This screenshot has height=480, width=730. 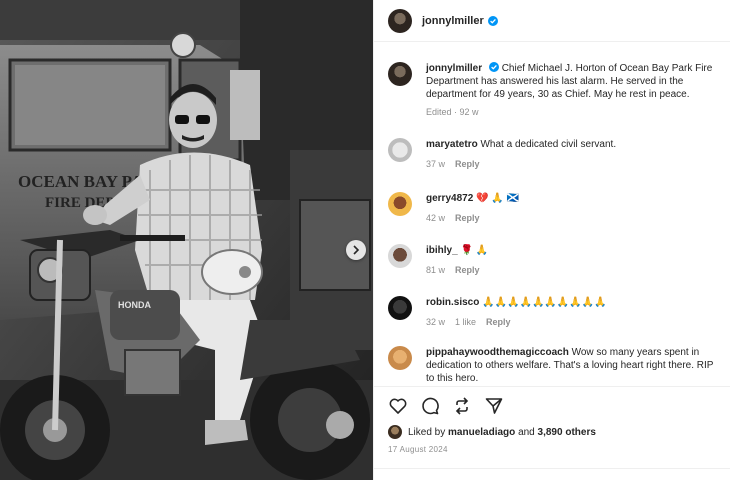 I want to click on comment-age: 32 w, so click(x=436, y=322).